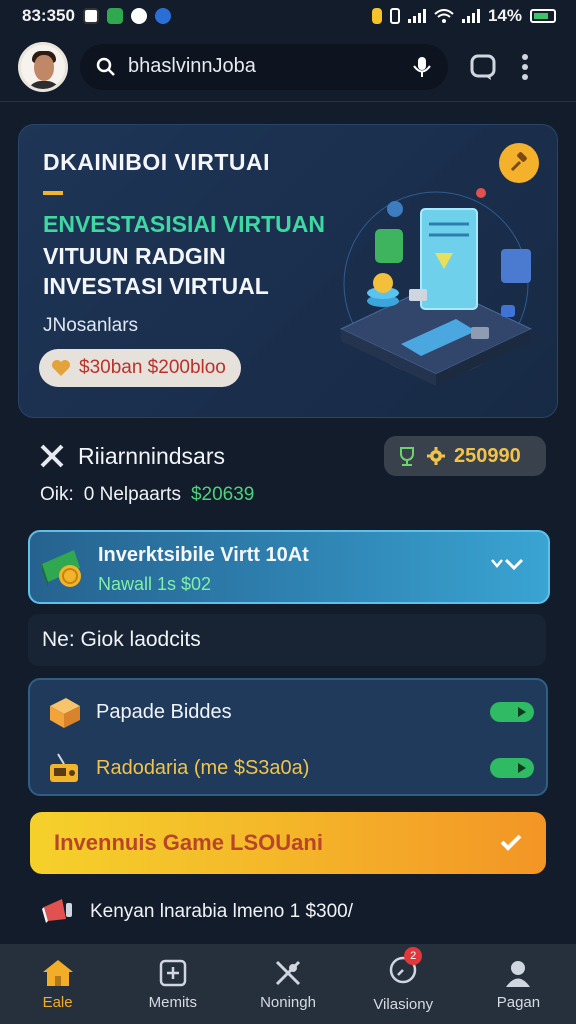 This screenshot has height=1024, width=576. Describe the element at coordinates (188, 842) in the screenshot. I see `game-banner-label: Invennuis Game LSOUani` at that location.